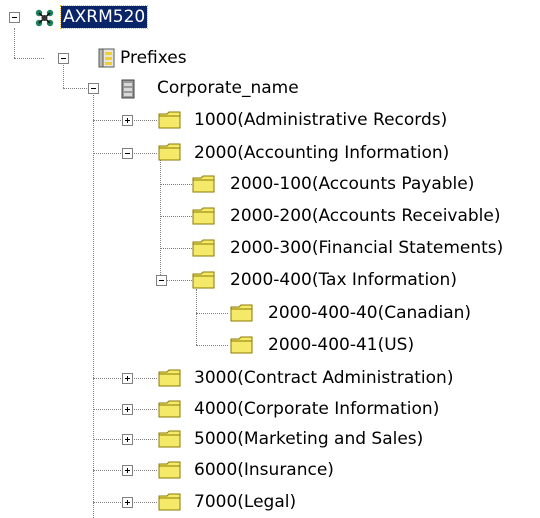 This screenshot has width=540, height=518. What do you see at coordinates (107, 58) in the screenshot?
I see `prefixes-book-icon` at bounding box center [107, 58].